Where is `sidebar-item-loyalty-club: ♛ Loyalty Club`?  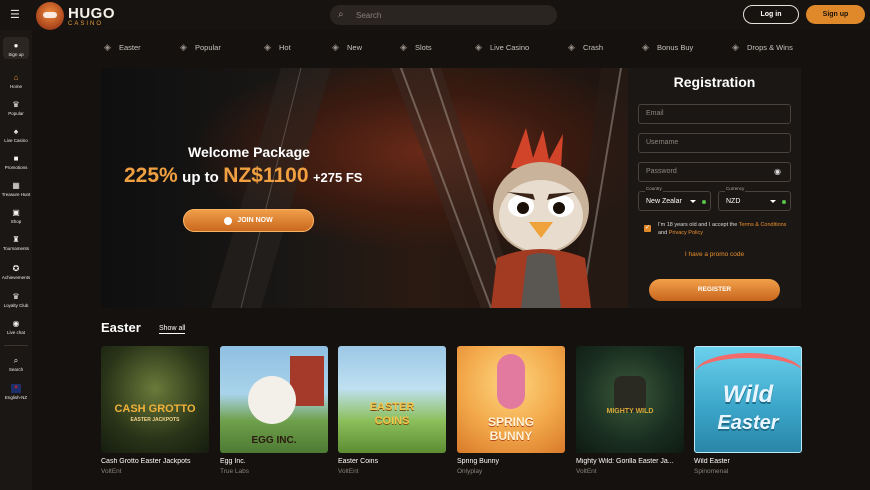
sidebar-item-loyalty-club: ♛ Loyalty Club is located at coordinates (16, 300).